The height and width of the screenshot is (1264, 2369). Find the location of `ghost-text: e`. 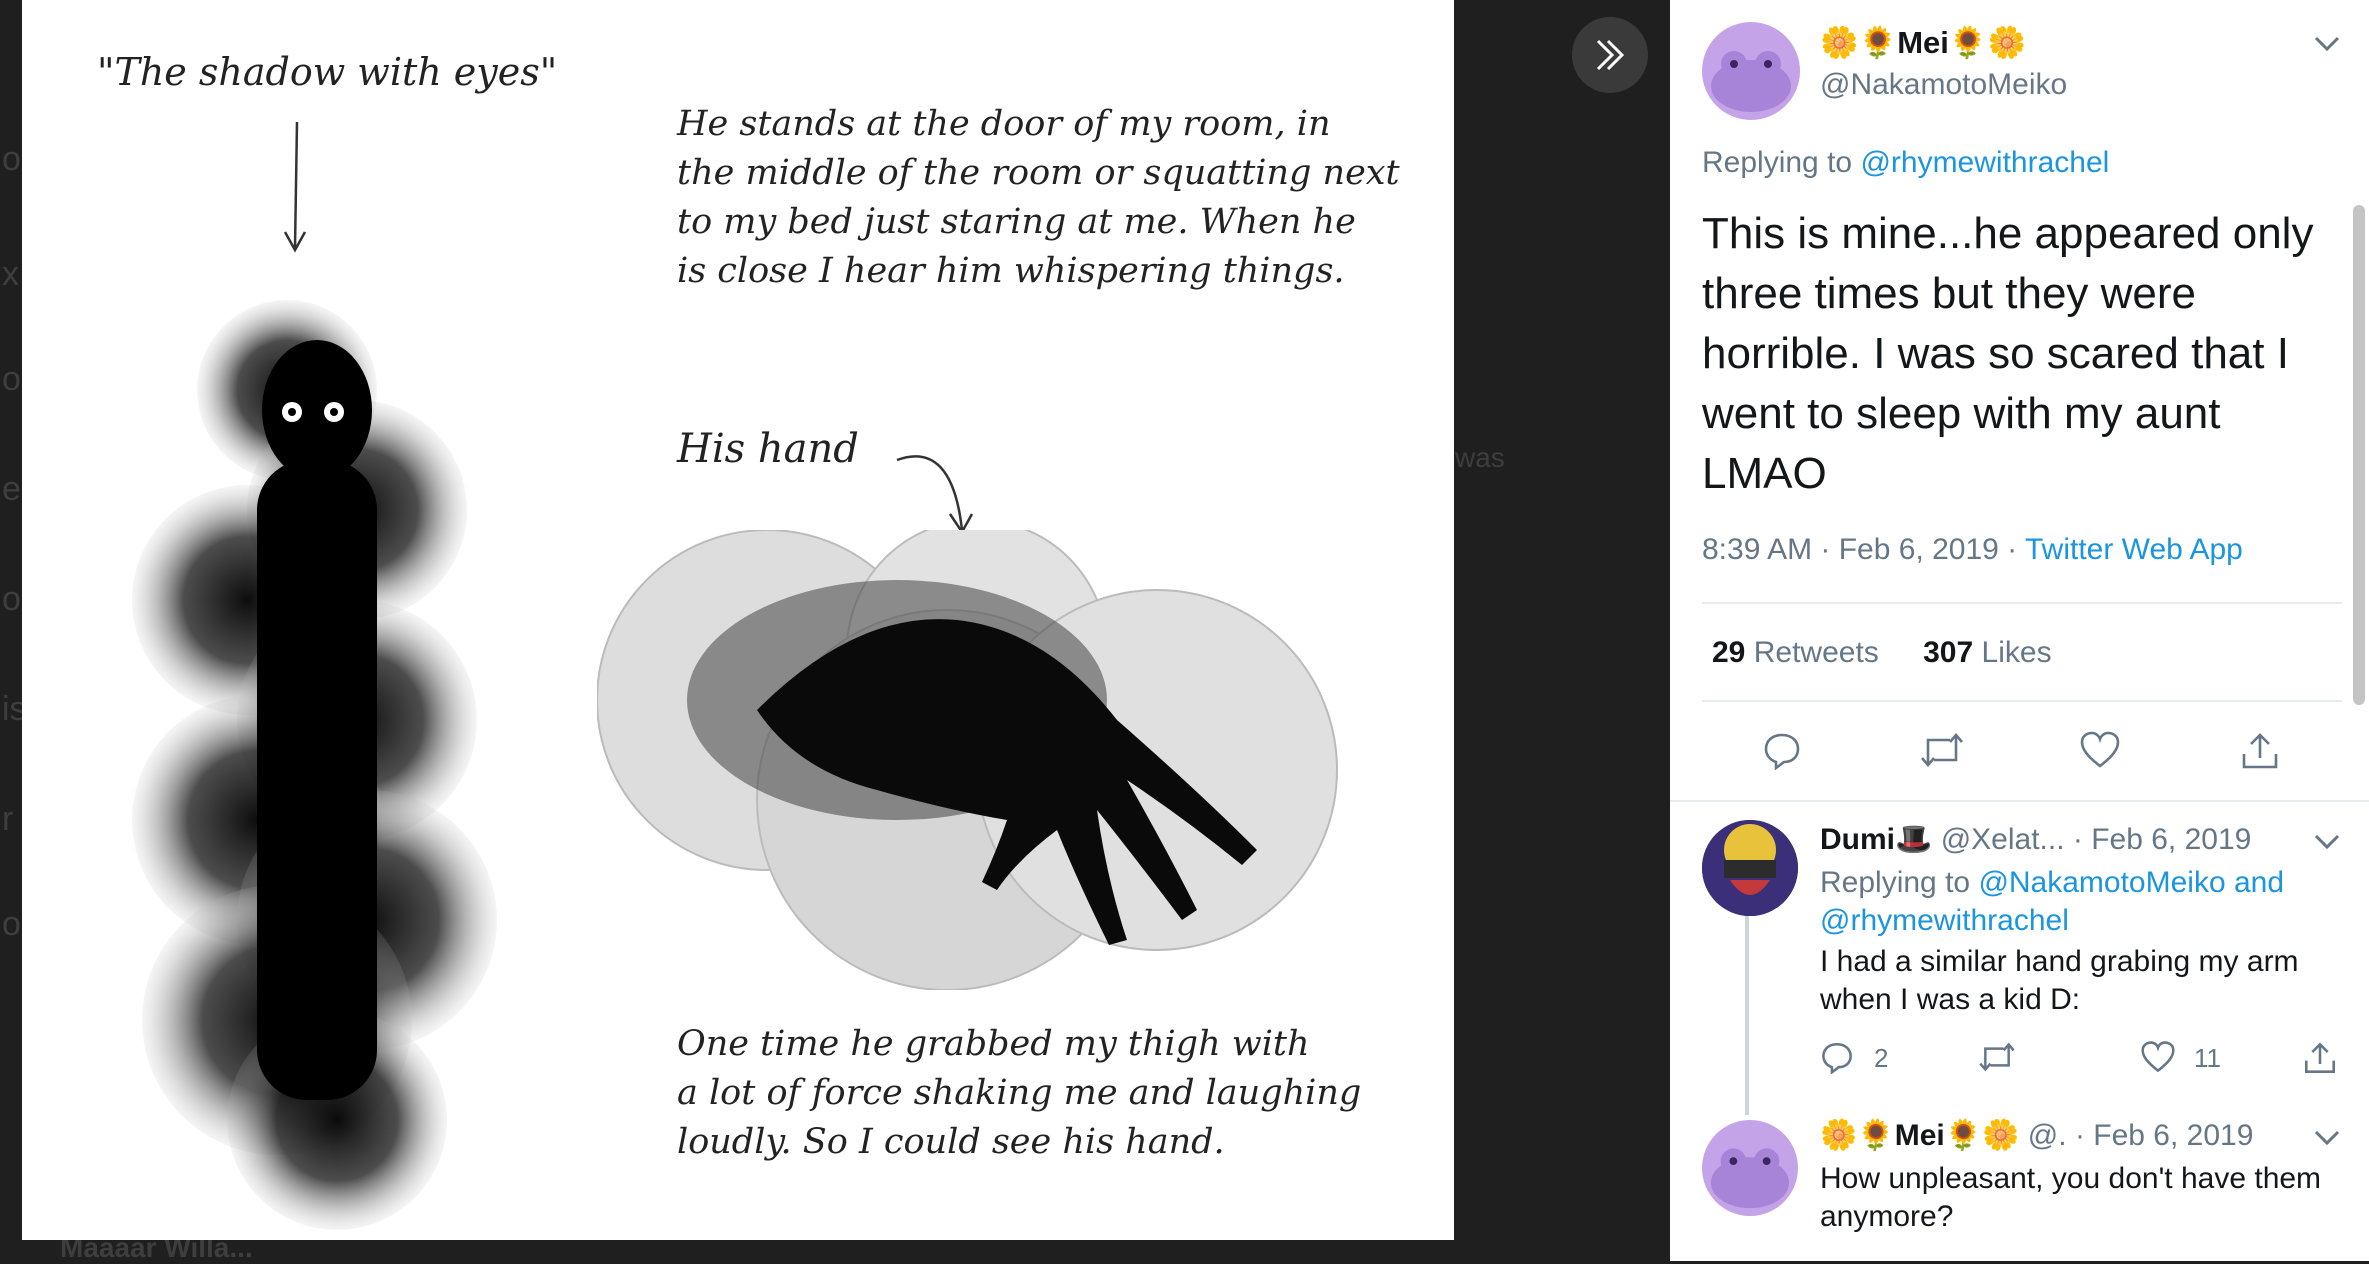

ghost-text: e is located at coordinates (11, 489).